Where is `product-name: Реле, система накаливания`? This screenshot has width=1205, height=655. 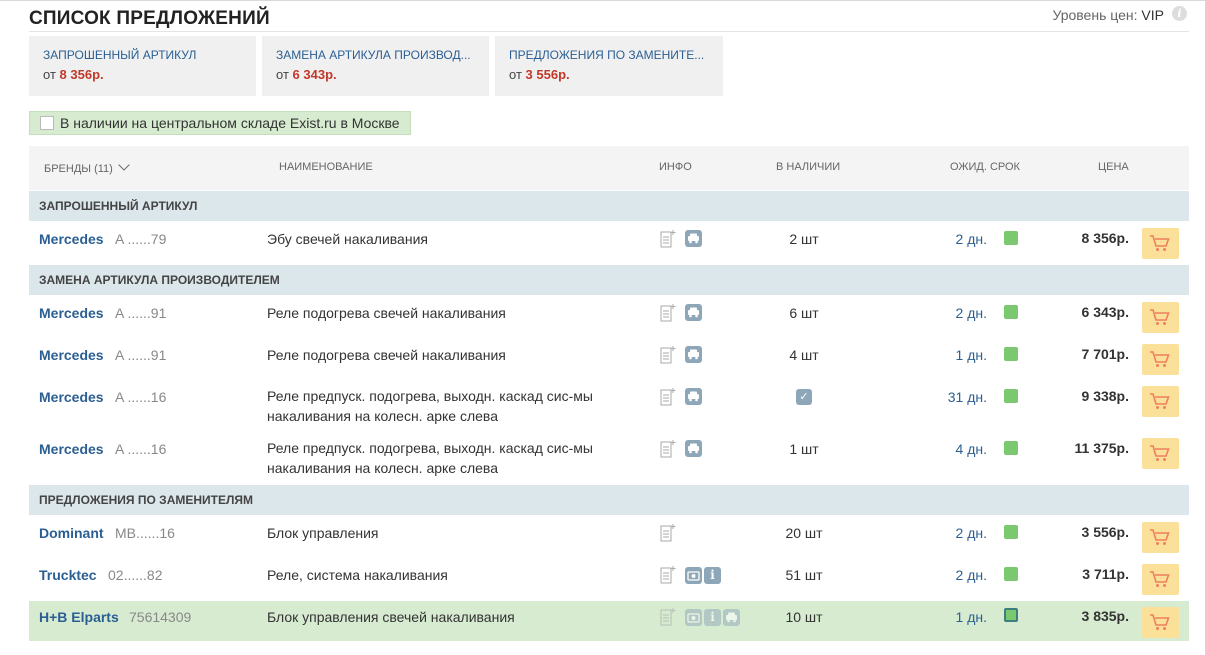
product-name: Реле, система накаливания is located at coordinates (357, 575).